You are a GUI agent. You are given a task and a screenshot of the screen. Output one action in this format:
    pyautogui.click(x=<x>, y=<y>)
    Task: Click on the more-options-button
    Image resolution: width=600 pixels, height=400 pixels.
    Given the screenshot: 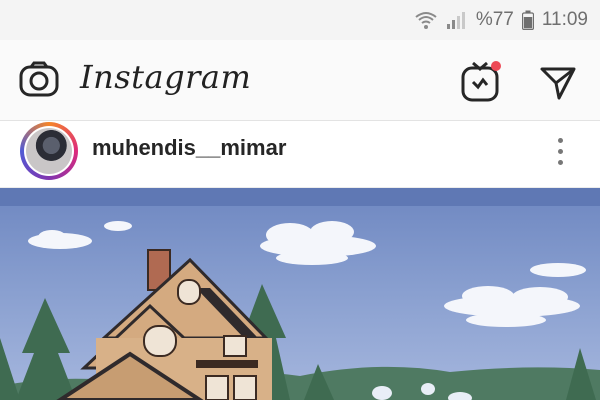 What is the action you would take?
    pyautogui.click(x=560, y=151)
    